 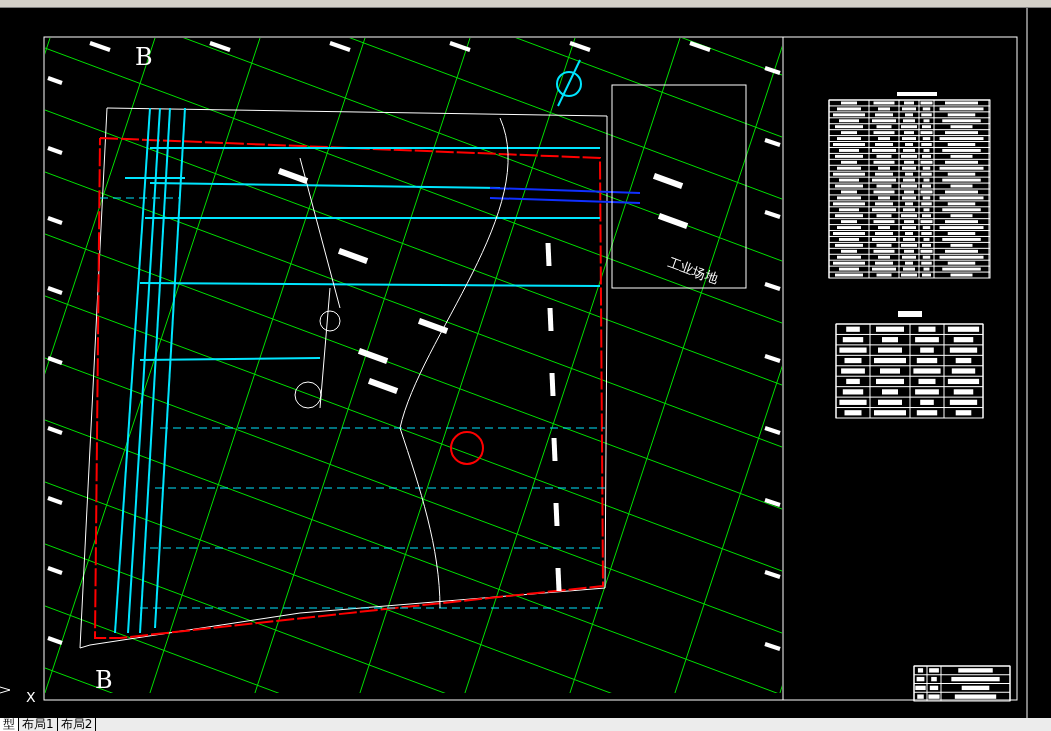 What do you see at coordinates (910, 314) in the screenshot?
I see `legend-title-drawing` at bounding box center [910, 314].